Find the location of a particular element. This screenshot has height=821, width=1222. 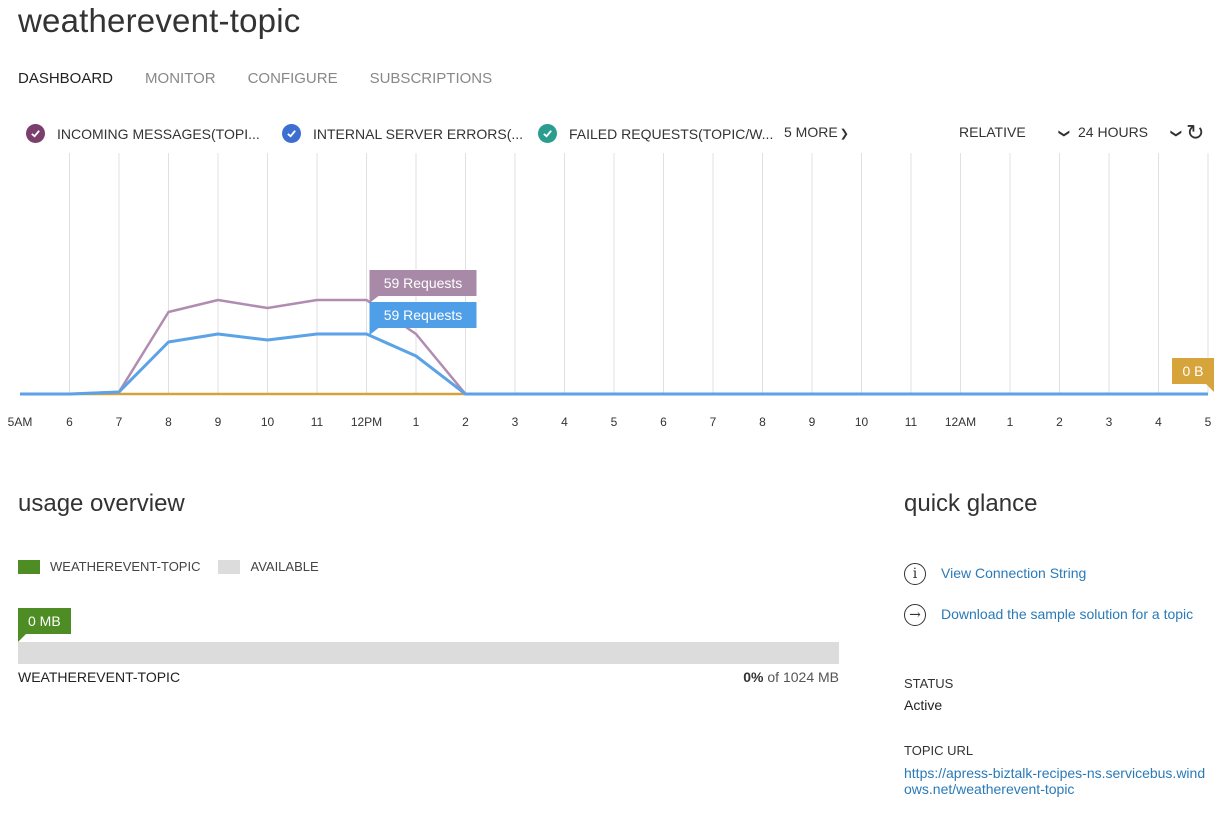

usage-overview-title: usage overview is located at coordinates (101, 503).